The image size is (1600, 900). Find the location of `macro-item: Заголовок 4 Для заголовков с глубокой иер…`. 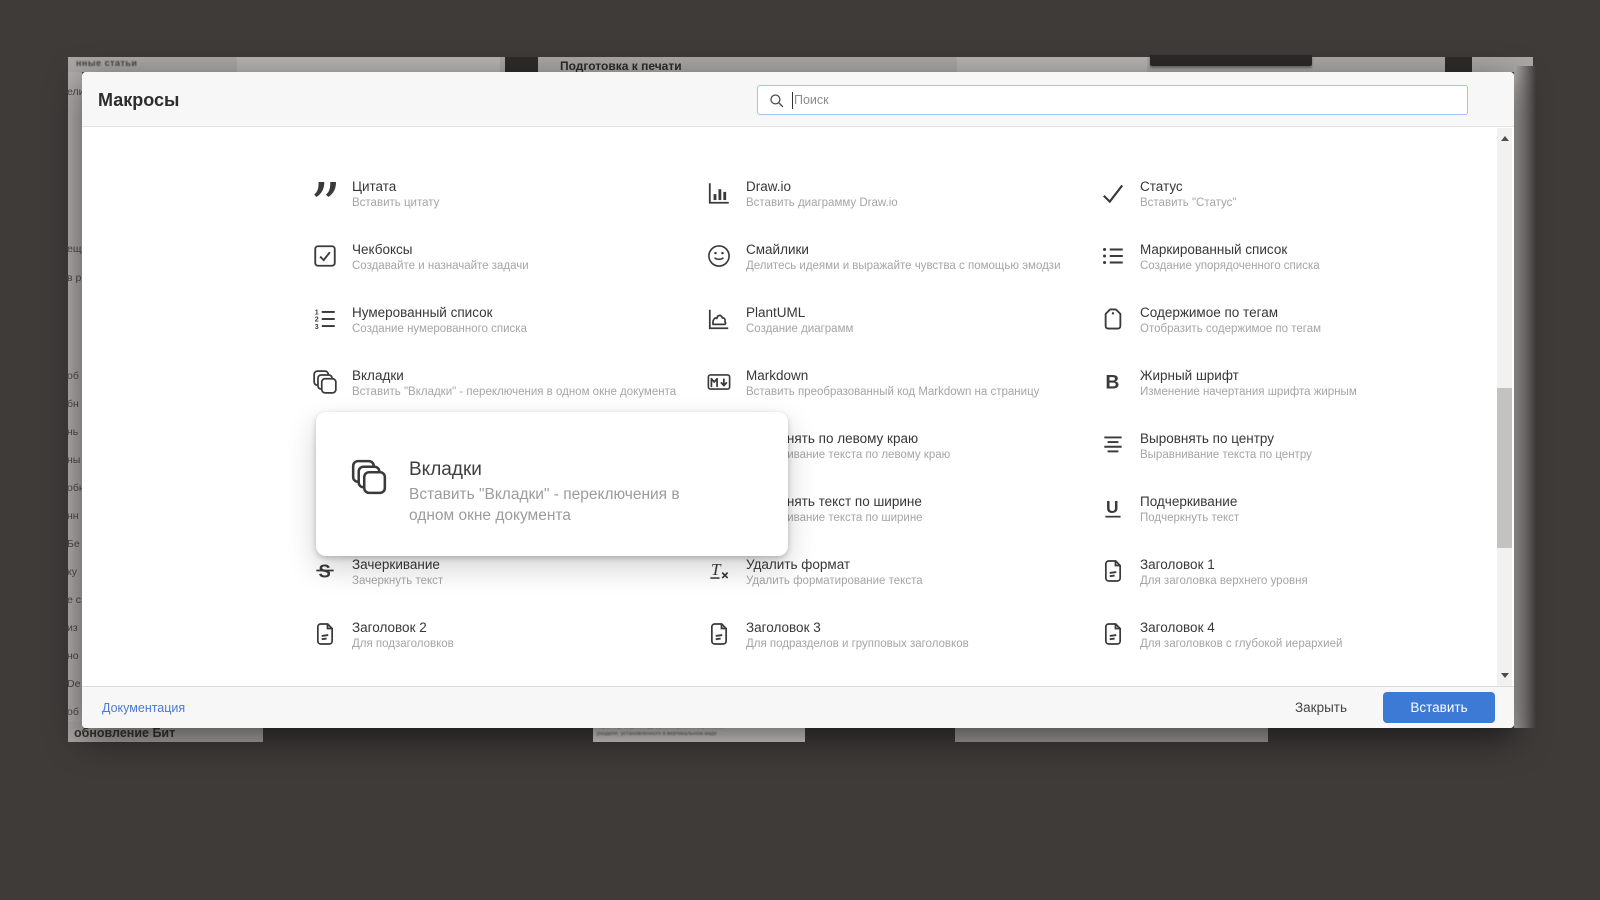

macro-item: Заголовок 4 Для заголовков с глубокой иер… is located at coordinates (1296, 649).